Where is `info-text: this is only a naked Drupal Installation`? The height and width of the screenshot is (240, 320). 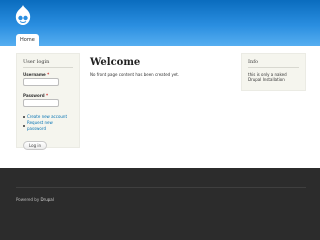 info-text: this is only a naked Drupal Installation is located at coordinates (267, 77).